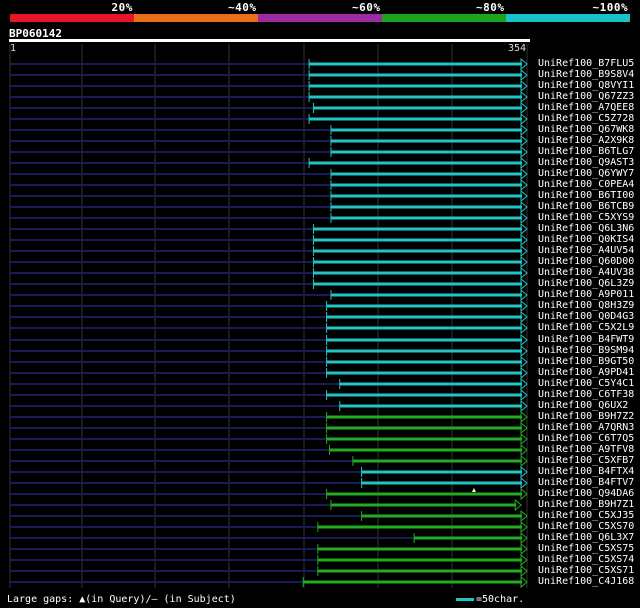 Image resolution: width=640 pixels, height=608 pixels. Describe the element at coordinates (586, 571) in the screenshot. I see `hit-name-link: UniRef100_C5XS71` at that location.